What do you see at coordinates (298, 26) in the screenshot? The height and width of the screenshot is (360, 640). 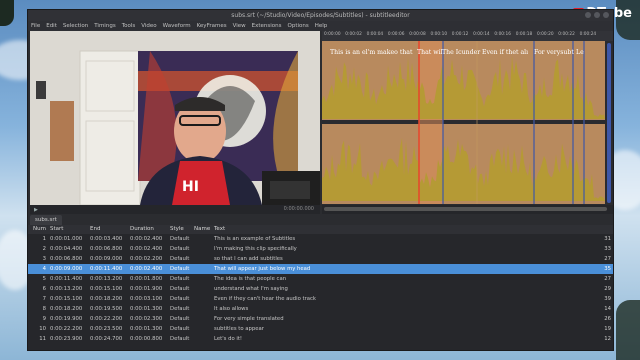 I see `menu-item-options: Options` at bounding box center [298, 26].